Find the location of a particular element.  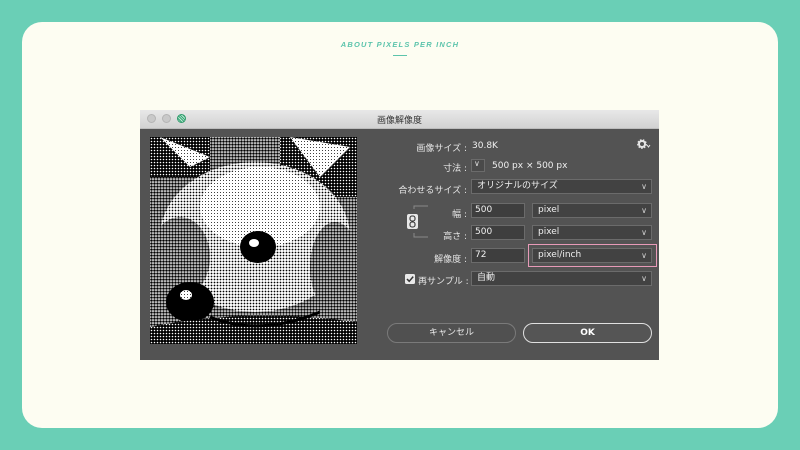

dimensions-unit-menu: ∨ is located at coordinates (478, 165).